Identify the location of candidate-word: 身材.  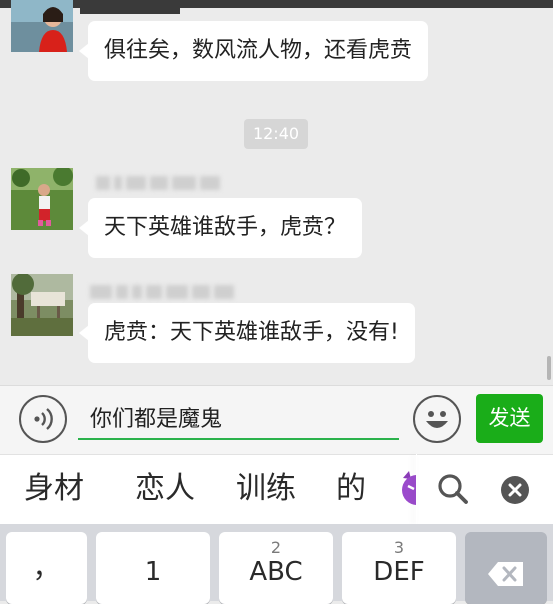
(54, 489).